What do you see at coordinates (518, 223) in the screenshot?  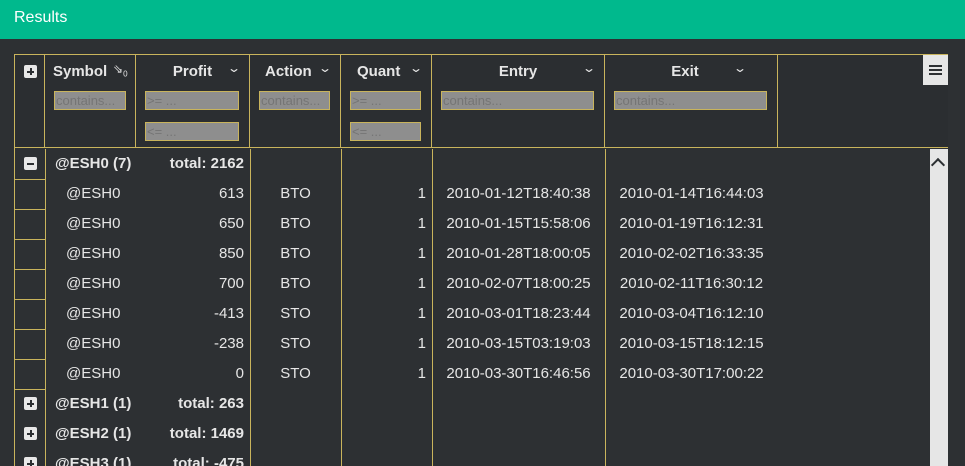 I see `entry-cell: 2010-01-15T15:58:06` at bounding box center [518, 223].